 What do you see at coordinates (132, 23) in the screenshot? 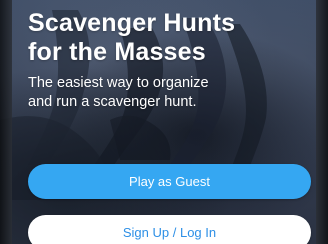
I see `hero-title-line-1: Scavenger Hunts` at bounding box center [132, 23].